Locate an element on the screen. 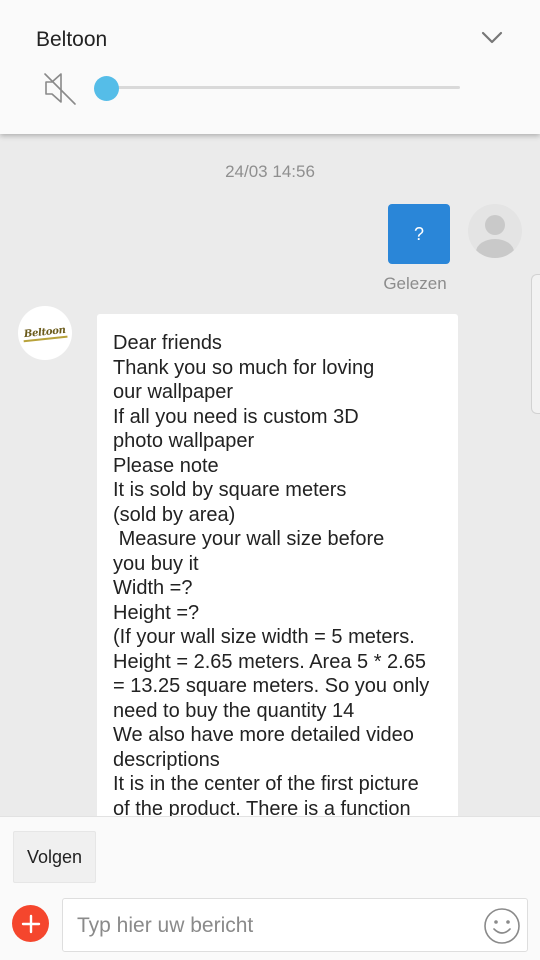  message-timestamp: 24/03 14:56 is located at coordinates (270, 171).